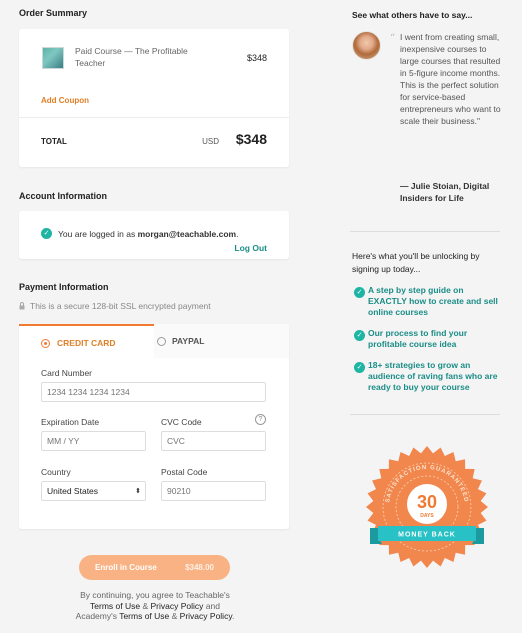  I want to click on academy-privacy-link: Privacy Policy, so click(206, 616).